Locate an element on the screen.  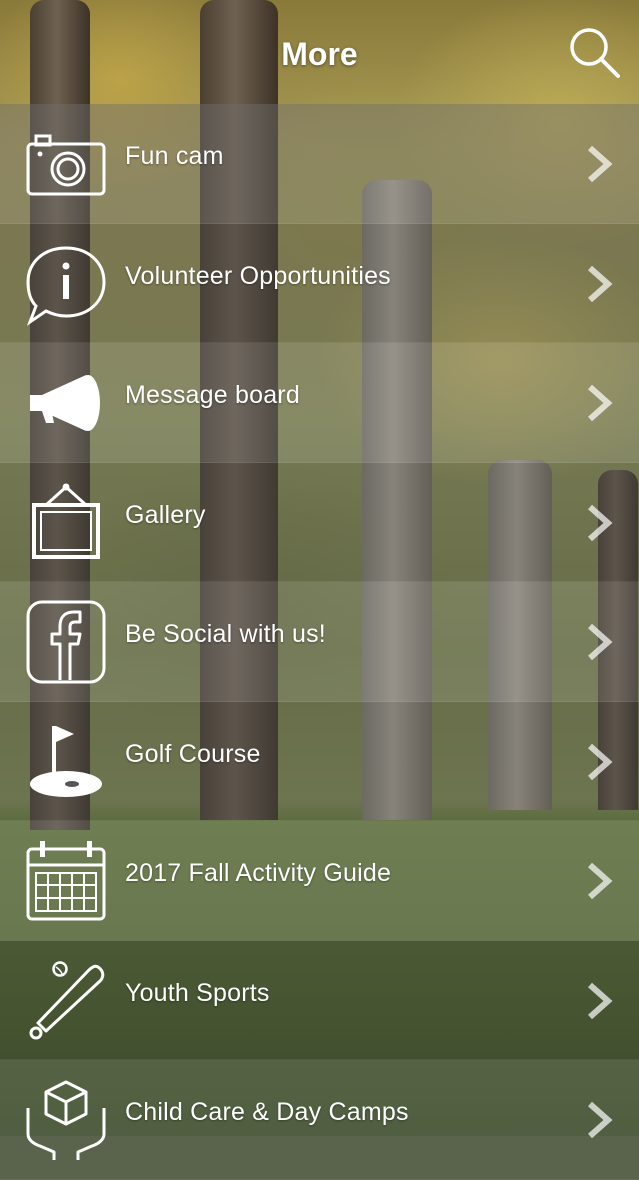
menu-item-be-social: Be Social with us! is located at coordinates (319, 642).